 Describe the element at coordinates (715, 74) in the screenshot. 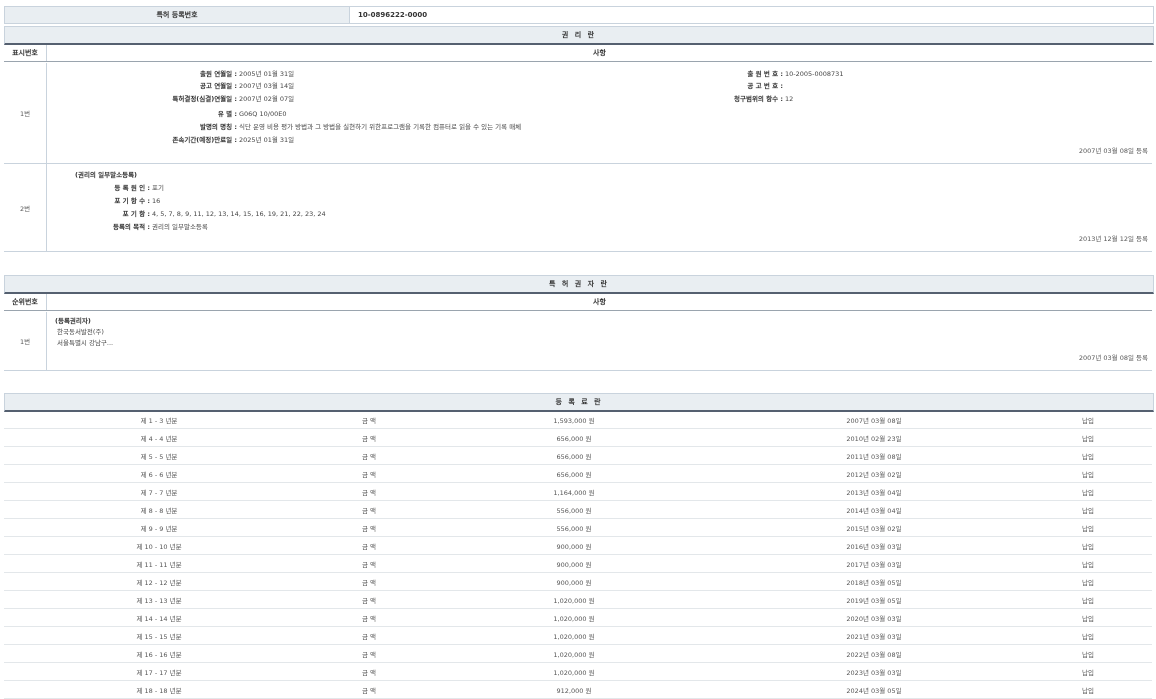

I see `field-application-number: 출 원 번 호 :` at that location.